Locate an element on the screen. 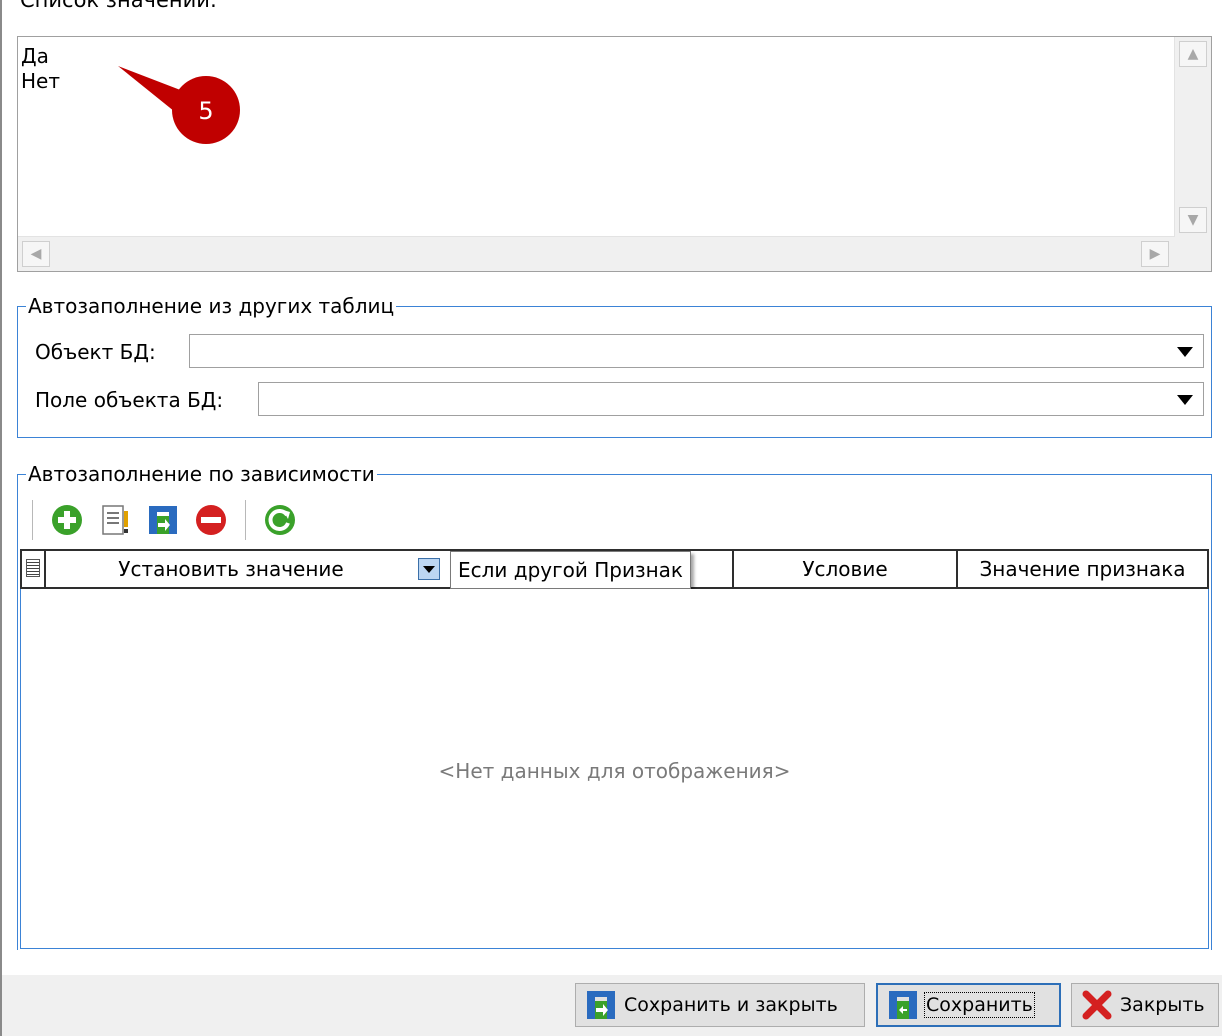 The image size is (1222, 1036). scroll-left-icon: ◀ is located at coordinates (36, 254).